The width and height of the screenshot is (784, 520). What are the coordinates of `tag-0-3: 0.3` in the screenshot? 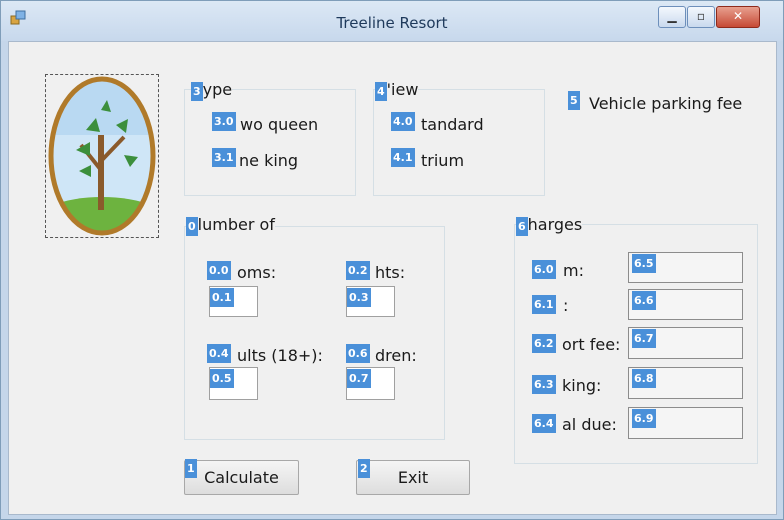 It's located at (359, 297).